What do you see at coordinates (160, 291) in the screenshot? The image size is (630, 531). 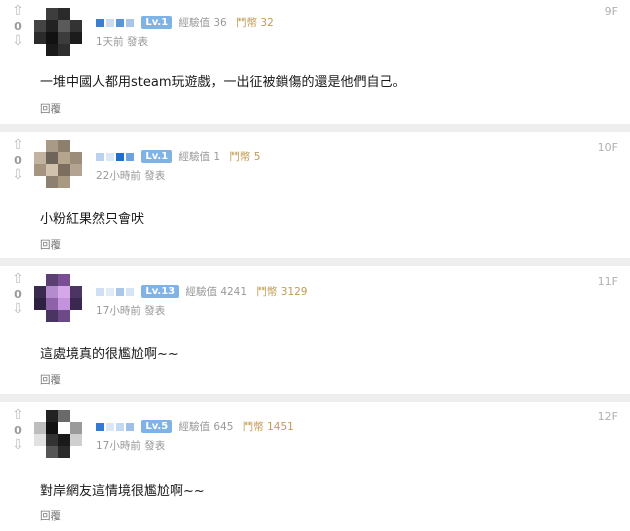 I see `level-badge: Lv.13` at bounding box center [160, 291].